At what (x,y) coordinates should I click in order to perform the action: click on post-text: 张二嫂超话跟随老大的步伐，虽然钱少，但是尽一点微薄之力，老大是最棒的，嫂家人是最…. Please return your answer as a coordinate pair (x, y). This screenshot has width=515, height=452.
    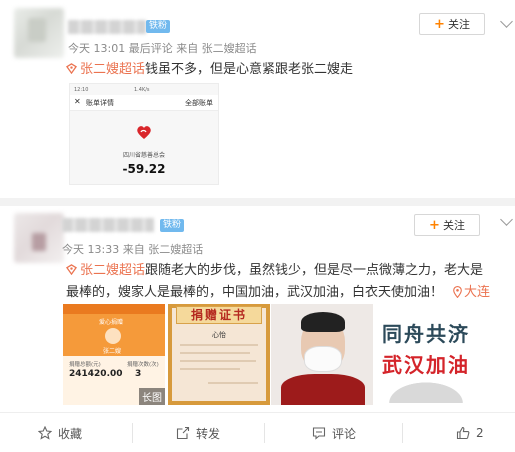
    Looking at the image, I should click on (281, 282).